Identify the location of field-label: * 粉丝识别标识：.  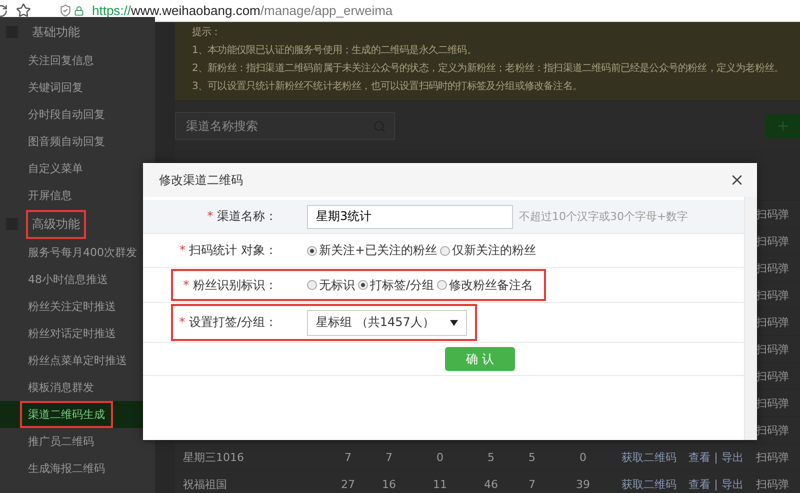
(230, 285).